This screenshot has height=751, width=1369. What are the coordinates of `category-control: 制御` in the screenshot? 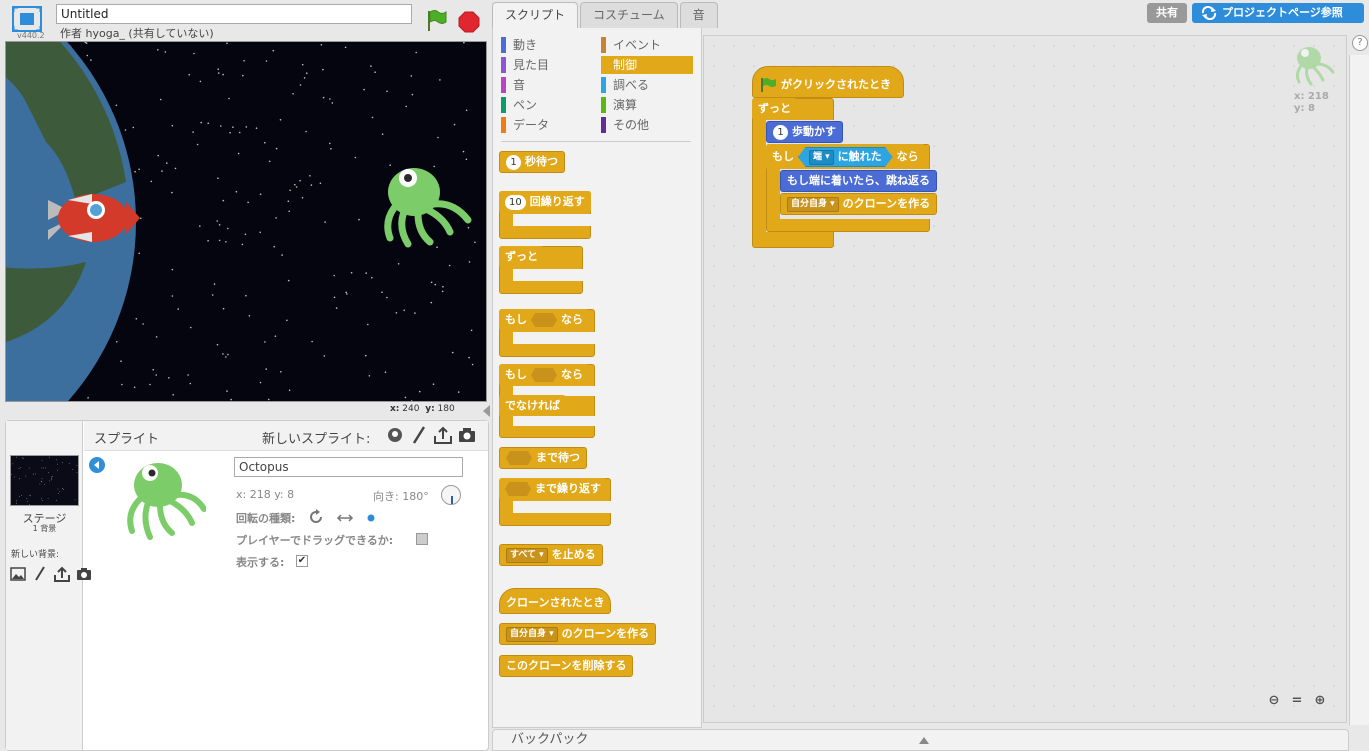 It's located at (647, 65).